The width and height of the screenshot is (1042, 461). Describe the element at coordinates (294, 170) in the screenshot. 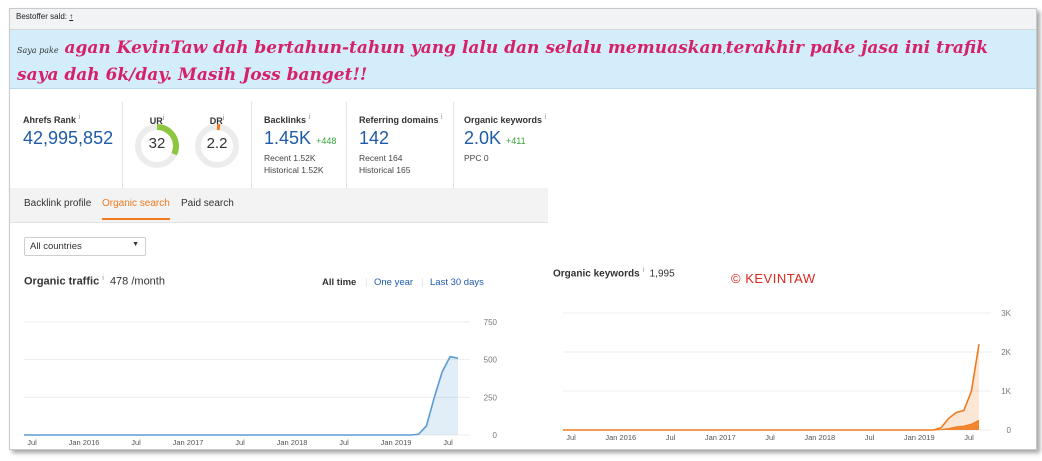

I see `backlinks-historical: Historical 1.52K` at that location.